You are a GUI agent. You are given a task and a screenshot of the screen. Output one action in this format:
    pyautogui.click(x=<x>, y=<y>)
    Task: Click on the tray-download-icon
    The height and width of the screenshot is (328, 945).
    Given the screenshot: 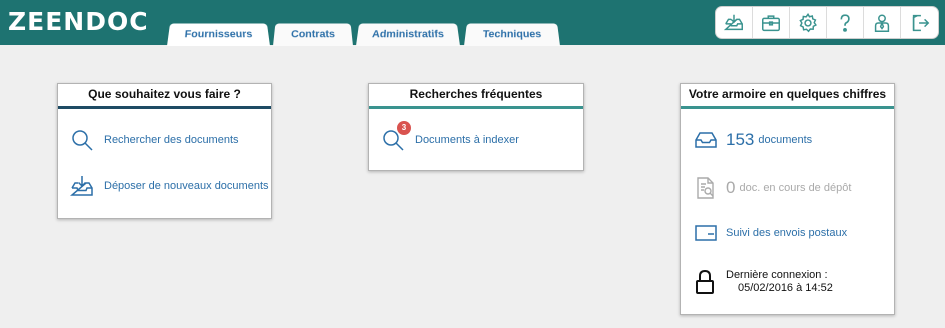 What is the action you would take?
    pyautogui.click(x=81, y=186)
    